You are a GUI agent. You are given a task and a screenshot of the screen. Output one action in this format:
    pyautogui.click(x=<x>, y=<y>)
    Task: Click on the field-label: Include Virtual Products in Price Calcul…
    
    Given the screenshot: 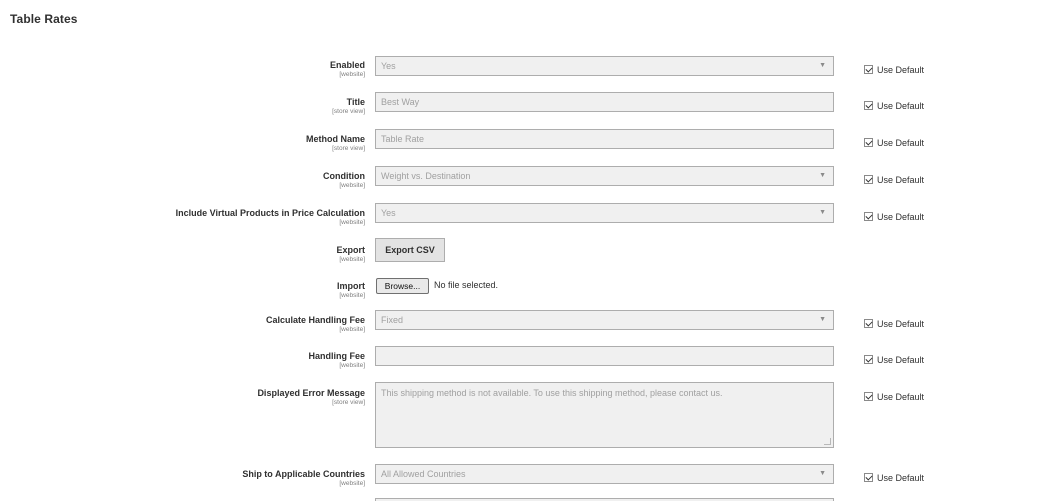 What is the action you would take?
    pyautogui.click(x=270, y=217)
    